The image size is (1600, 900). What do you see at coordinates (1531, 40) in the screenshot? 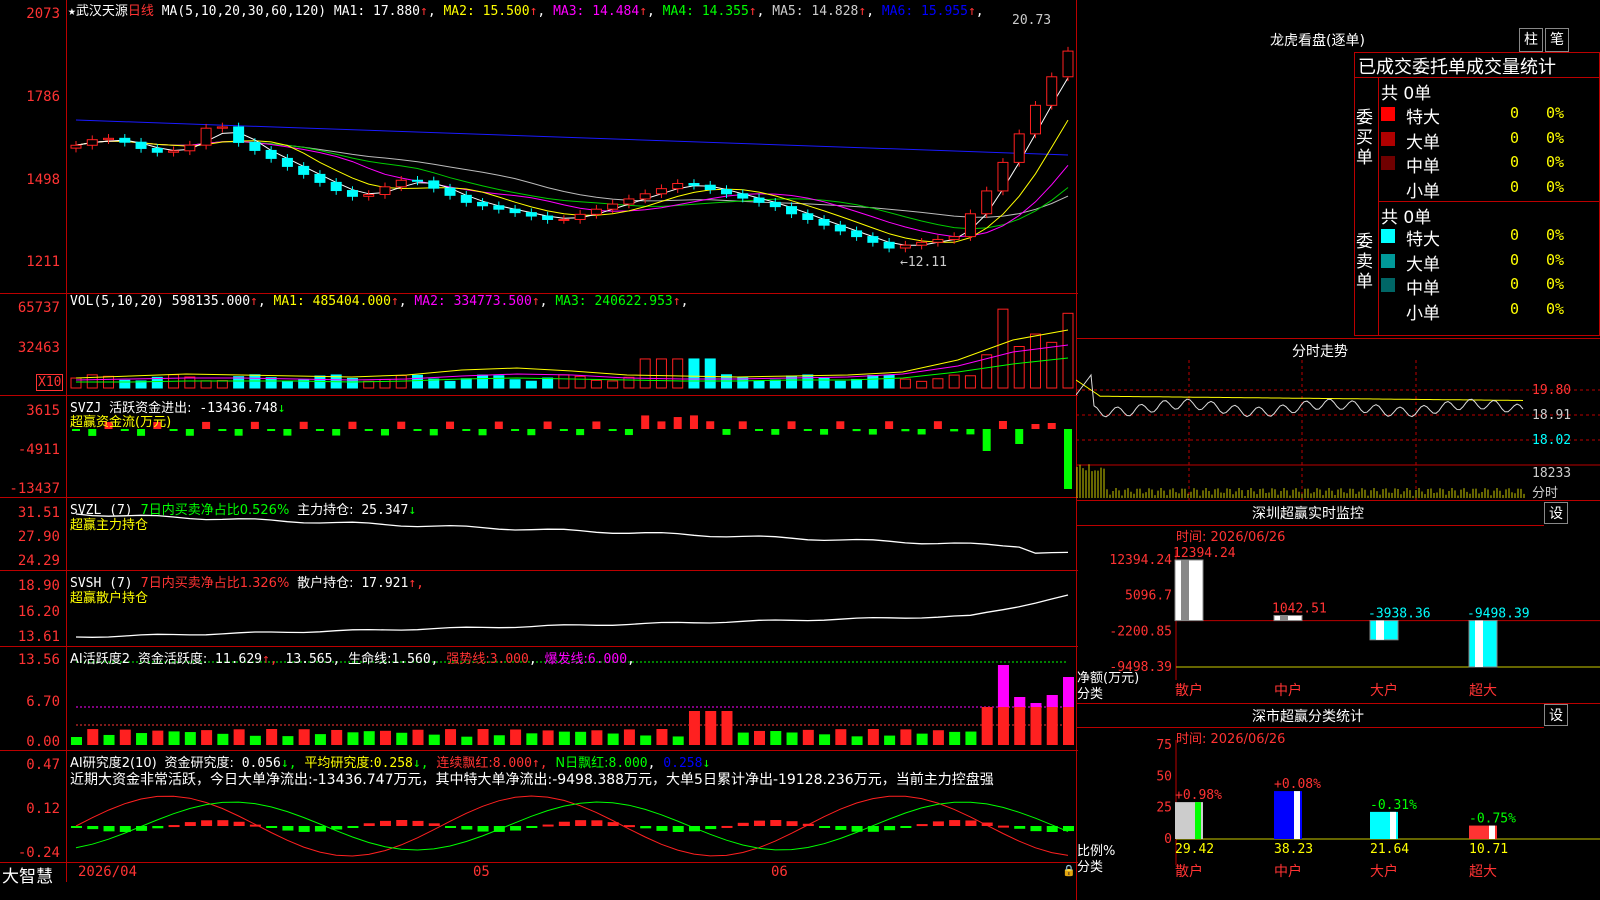
I see `bar-mode-button: 柱` at bounding box center [1531, 40].